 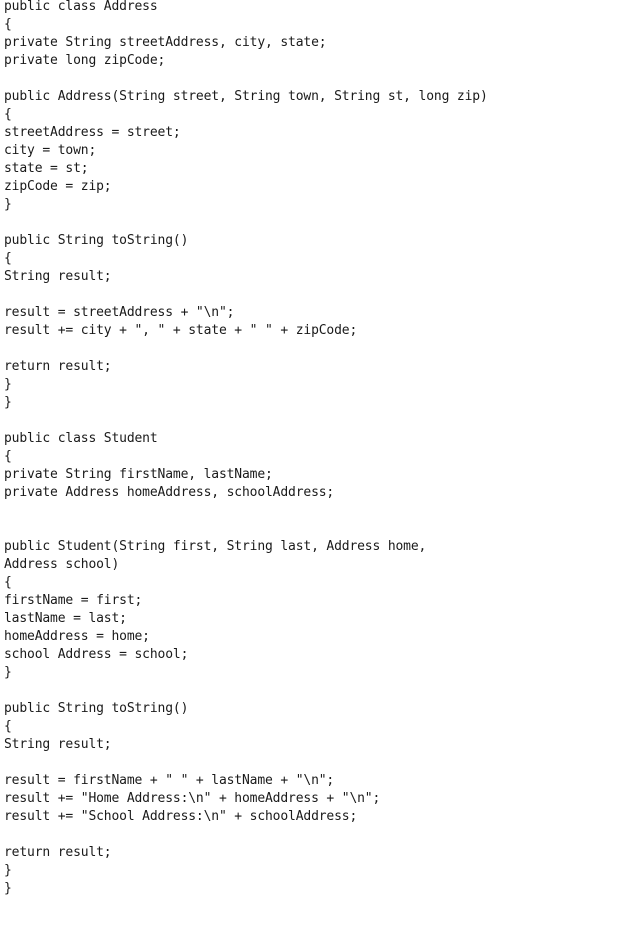 I want to click on code-line: public class Student, so click(x=81, y=438).